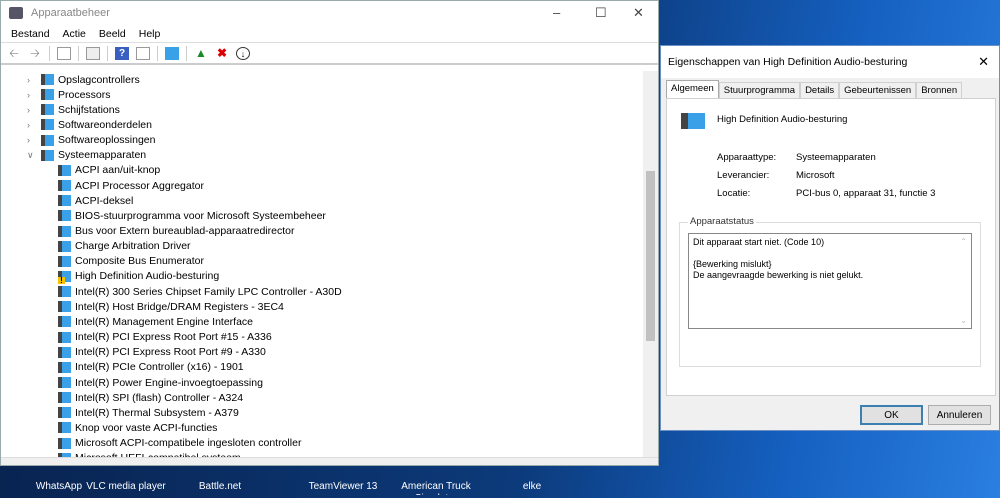 This screenshot has width=1000, height=498. I want to click on tab-bronnen: Bronnen, so click(939, 90).